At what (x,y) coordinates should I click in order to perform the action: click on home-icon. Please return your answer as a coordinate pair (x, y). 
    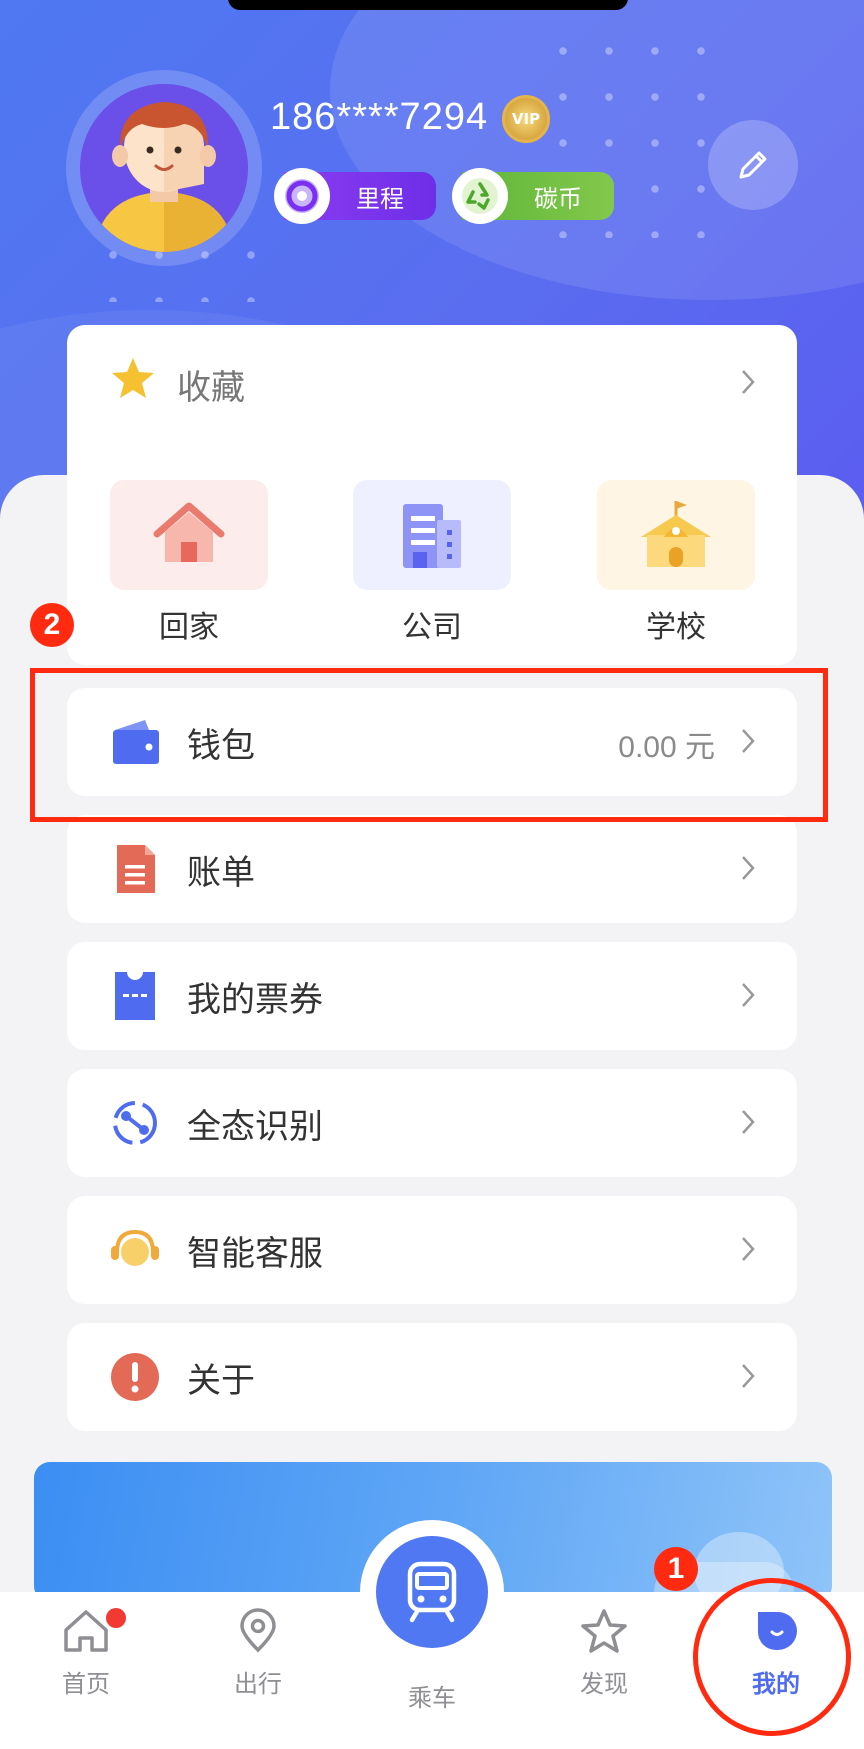
    Looking at the image, I should click on (189, 532).